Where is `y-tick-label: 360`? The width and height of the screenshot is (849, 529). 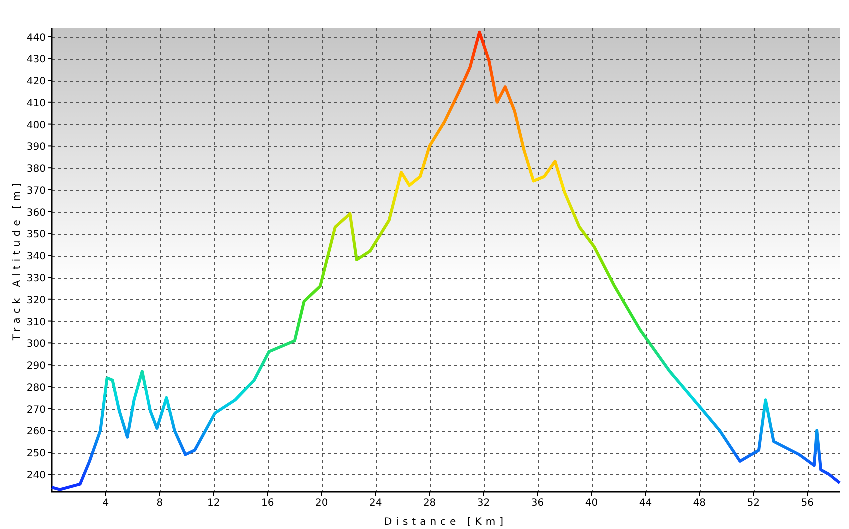
y-tick-label: 360 is located at coordinates (36, 213).